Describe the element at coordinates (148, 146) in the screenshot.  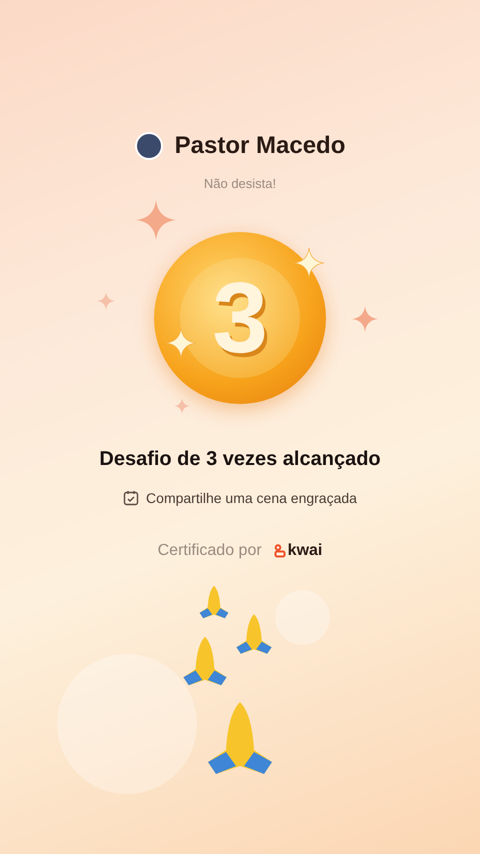
I see `avatar` at that location.